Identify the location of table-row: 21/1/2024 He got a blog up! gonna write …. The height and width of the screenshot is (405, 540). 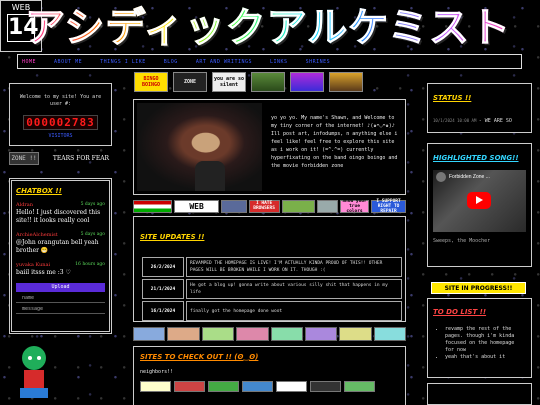
(272, 289).